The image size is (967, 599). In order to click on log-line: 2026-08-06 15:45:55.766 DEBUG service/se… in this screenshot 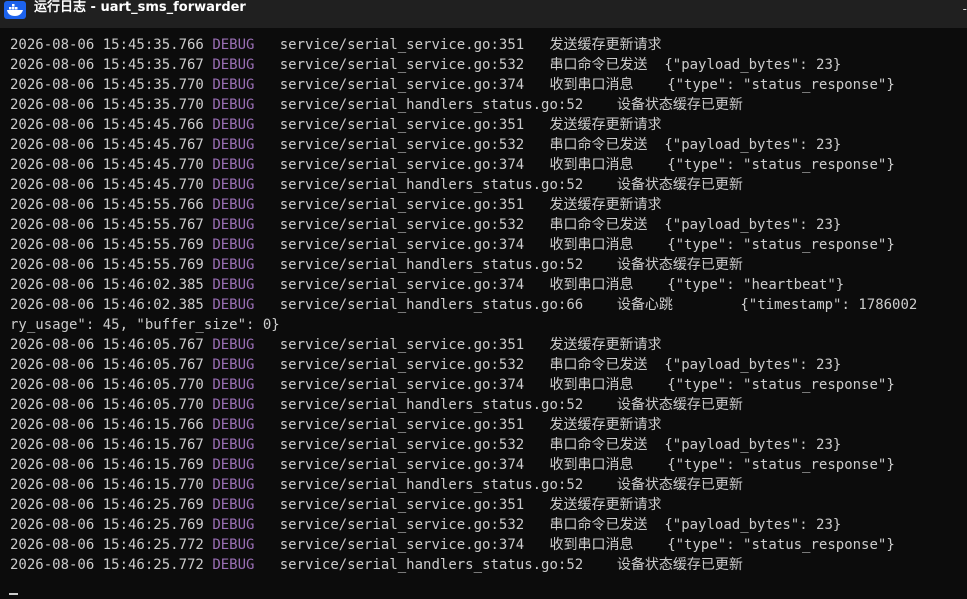, I will do `click(335, 205)`.